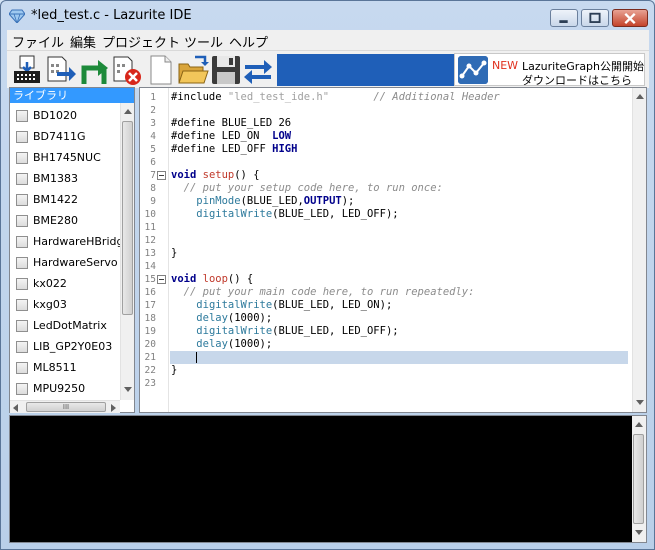 The height and width of the screenshot is (550, 655). I want to click on scroll-right-icon, so click(113, 408).